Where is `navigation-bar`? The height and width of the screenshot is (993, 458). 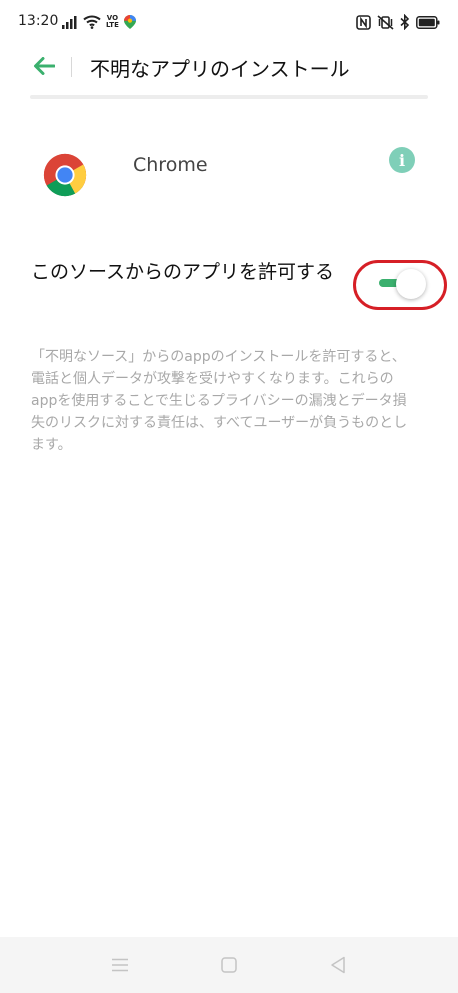 navigation-bar is located at coordinates (229, 965).